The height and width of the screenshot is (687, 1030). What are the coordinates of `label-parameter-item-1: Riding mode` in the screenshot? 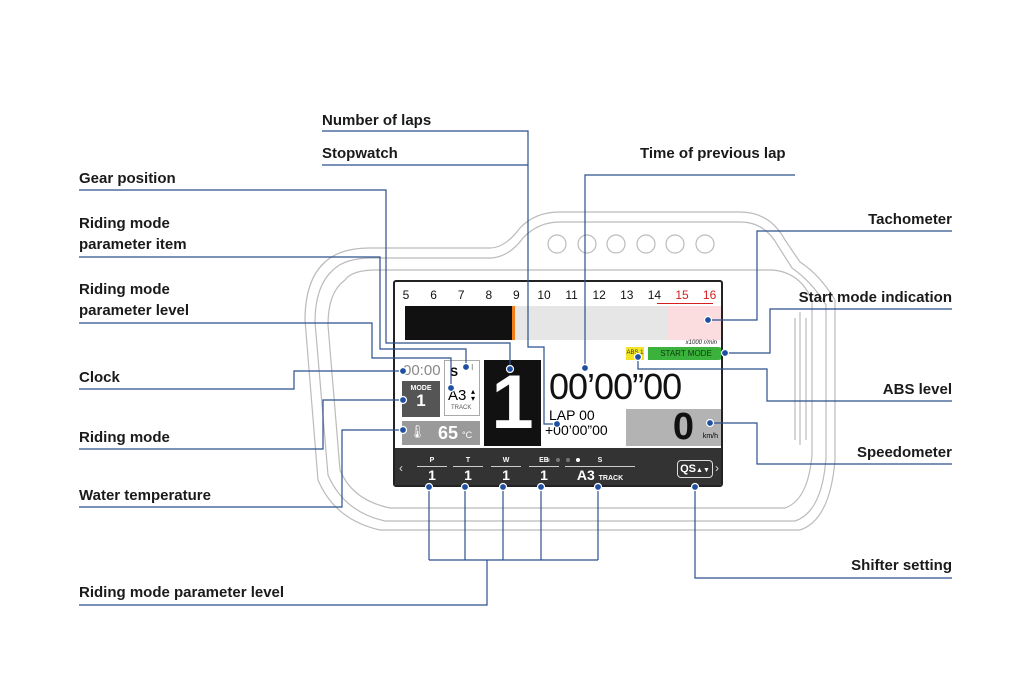 It's located at (124, 223).